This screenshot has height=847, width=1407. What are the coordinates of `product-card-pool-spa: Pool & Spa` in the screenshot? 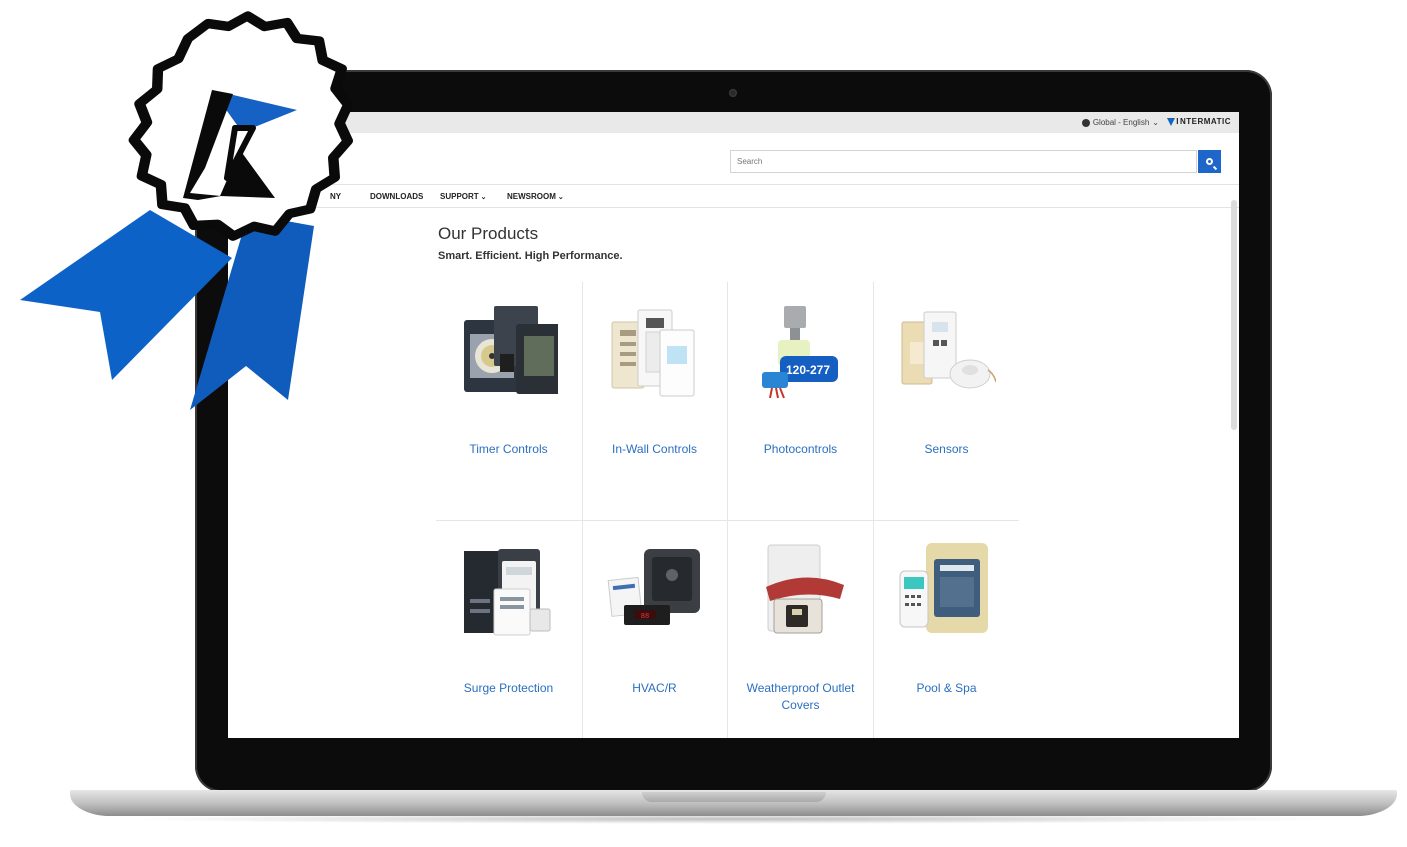 It's located at (946, 629).